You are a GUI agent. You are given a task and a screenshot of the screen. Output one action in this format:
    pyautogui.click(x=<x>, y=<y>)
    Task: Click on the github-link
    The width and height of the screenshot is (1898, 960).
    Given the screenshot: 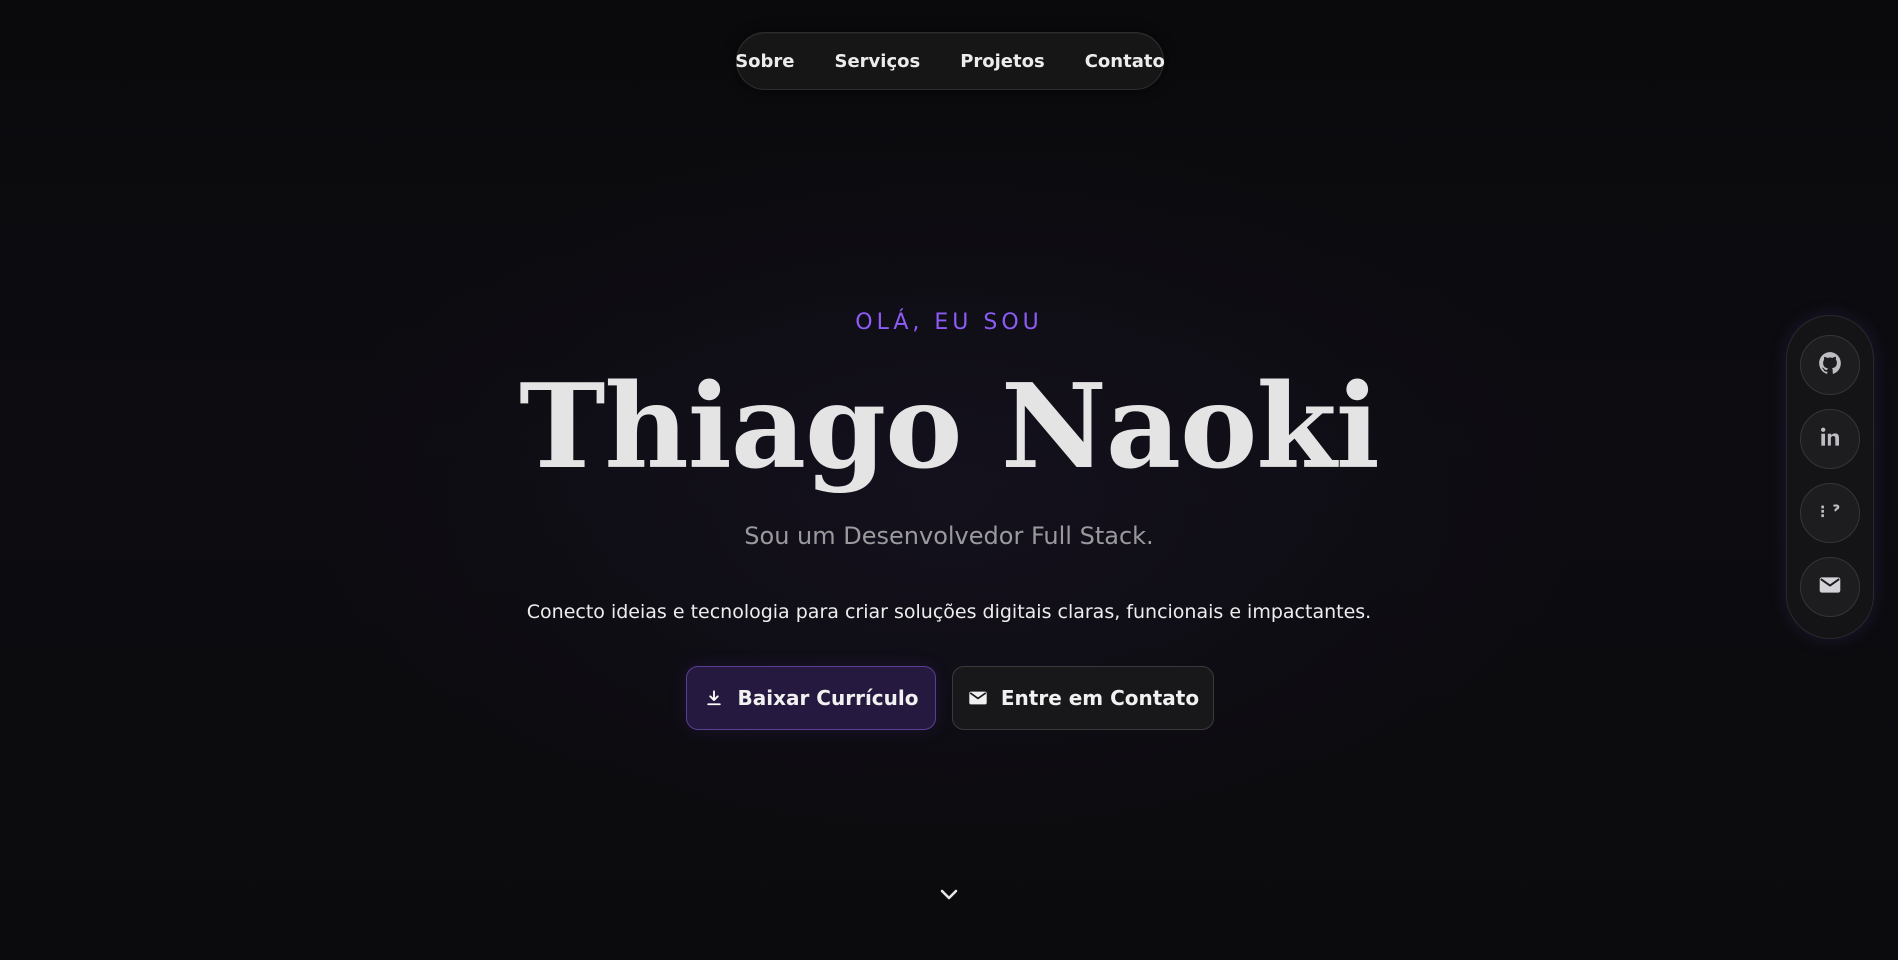 What is the action you would take?
    pyautogui.click(x=1830, y=365)
    